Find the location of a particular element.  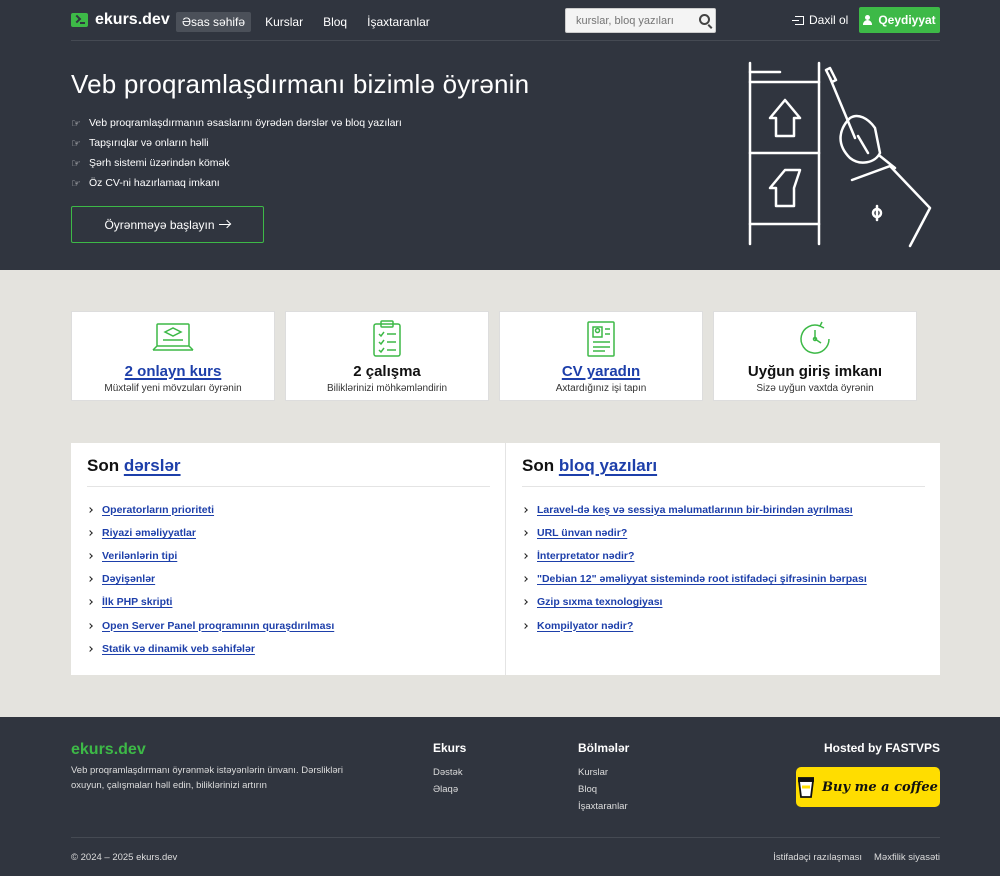

lesson-link: Riyazi əməliyyatlar is located at coordinates (149, 533).